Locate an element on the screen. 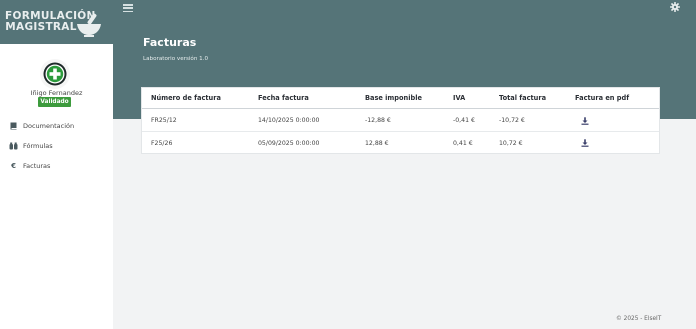 Image resolution: width=696 pixels, height=329 pixels. brand-logo: FORMULACIÓN MAGISTRAL is located at coordinates (56, 22).